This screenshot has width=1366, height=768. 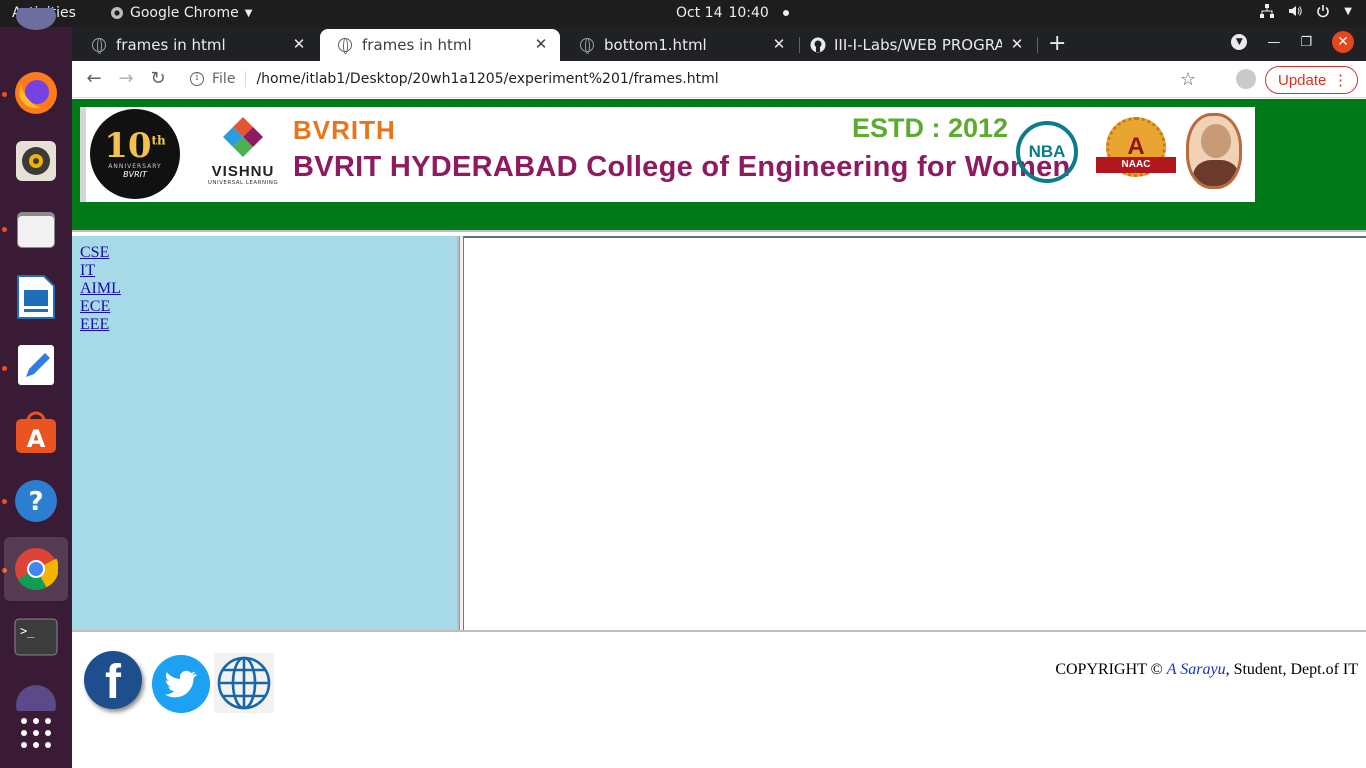 I want to click on tab-title: III-I-Labs/WEB PROGRAM, so click(x=918, y=45).